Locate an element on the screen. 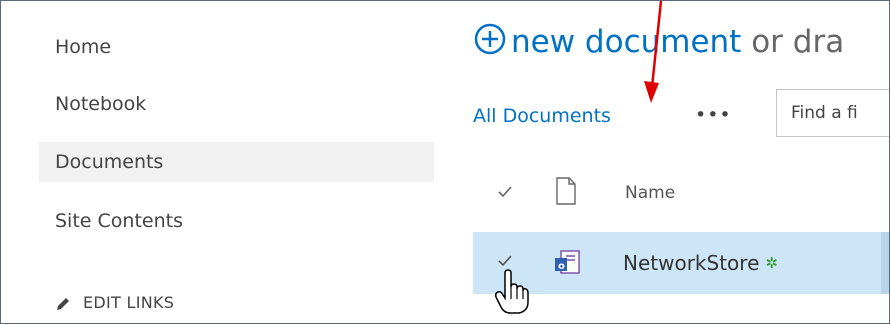 Image resolution: width=890 pixels, height=324 pixels. table-row: o NetworkStore ✲ is located at coordinates (681, 263).